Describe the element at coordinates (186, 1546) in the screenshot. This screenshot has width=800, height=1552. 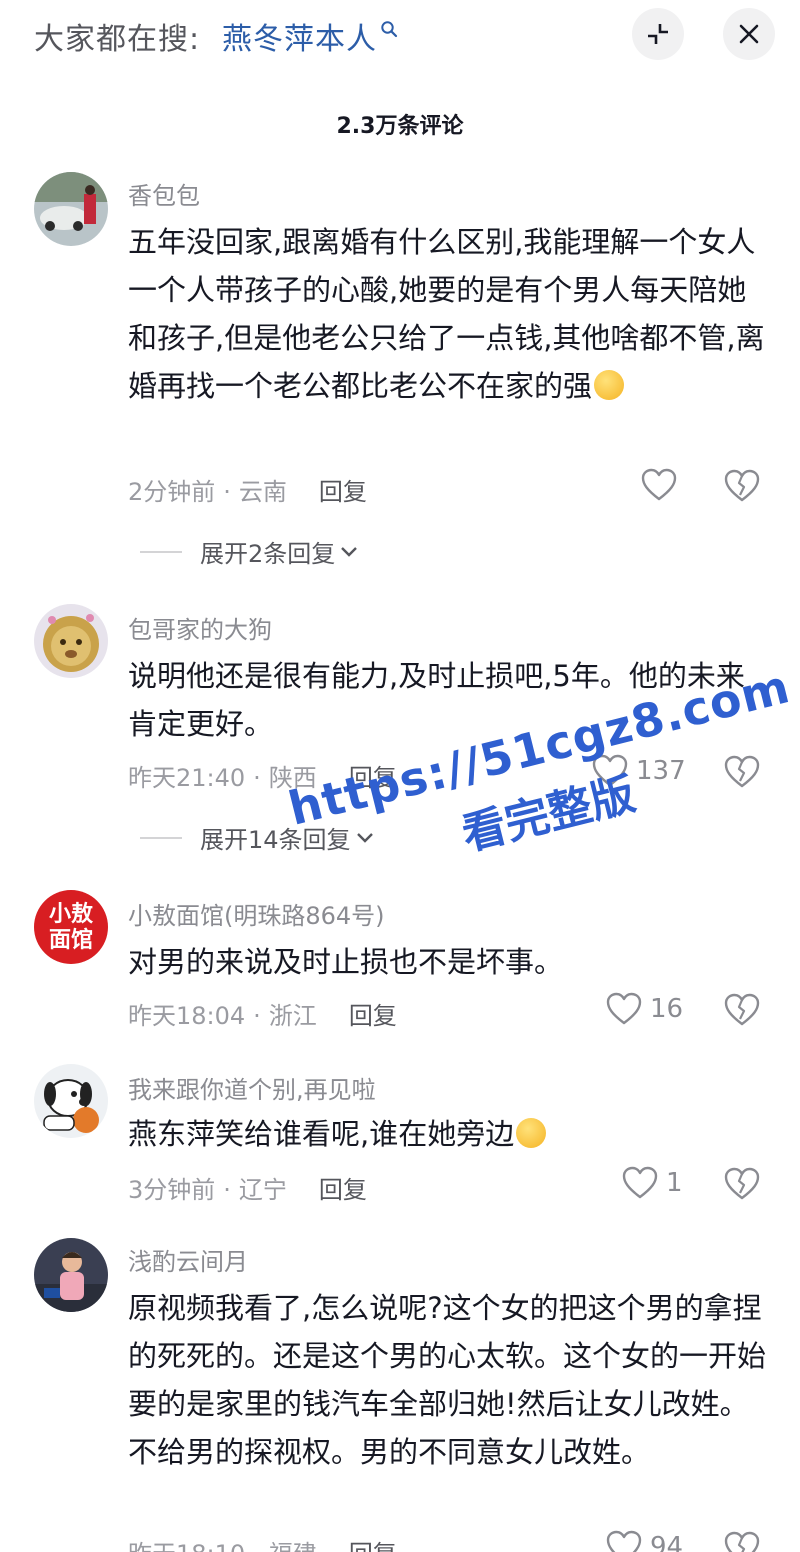
I see `comment-time: 昨天18:10` at that location.